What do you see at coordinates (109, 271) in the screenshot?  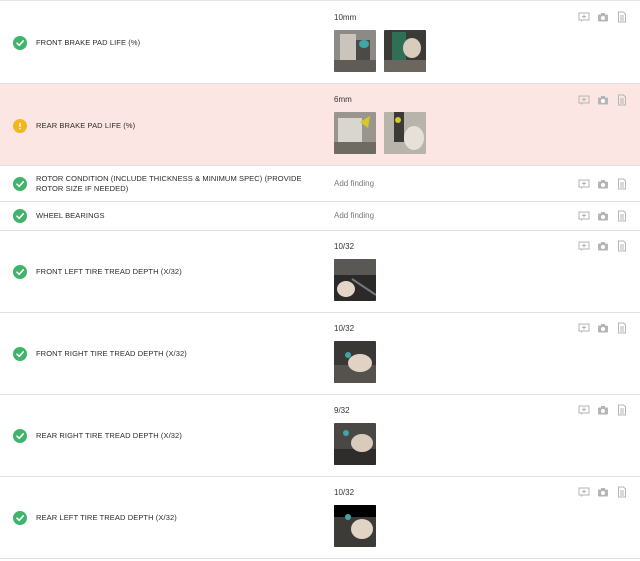 I see `item-label: FRONT LEFT TIRE TREAD DEPTH (x/32)` at bounding box center [109, 271].